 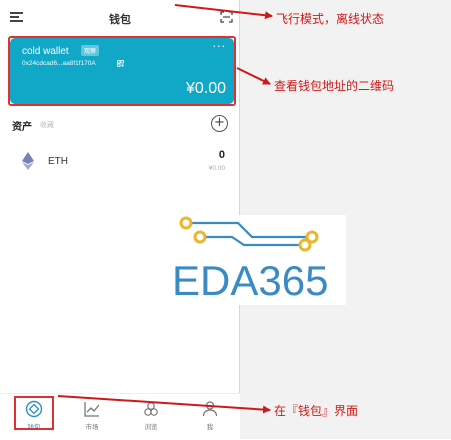 What do you see at coordinates (120, 19) in the screenshot?
I see `page-title: 钱包` at bounding box center [120, 19].